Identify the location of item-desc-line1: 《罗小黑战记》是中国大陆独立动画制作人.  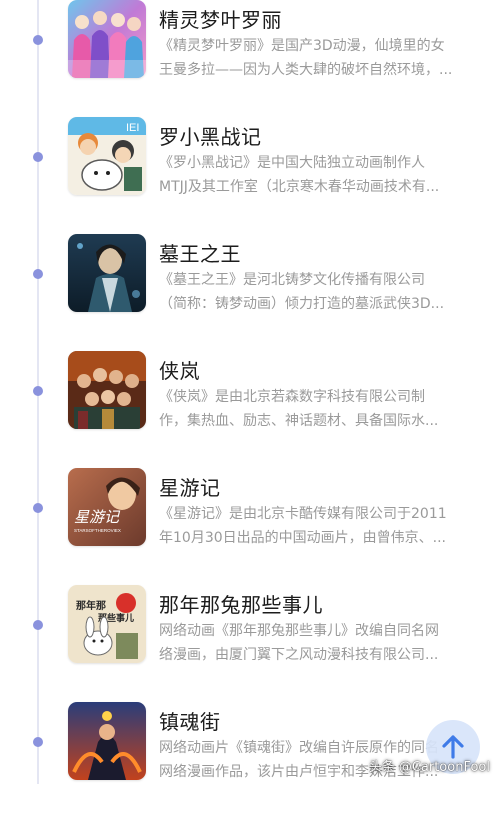
(292, 163).